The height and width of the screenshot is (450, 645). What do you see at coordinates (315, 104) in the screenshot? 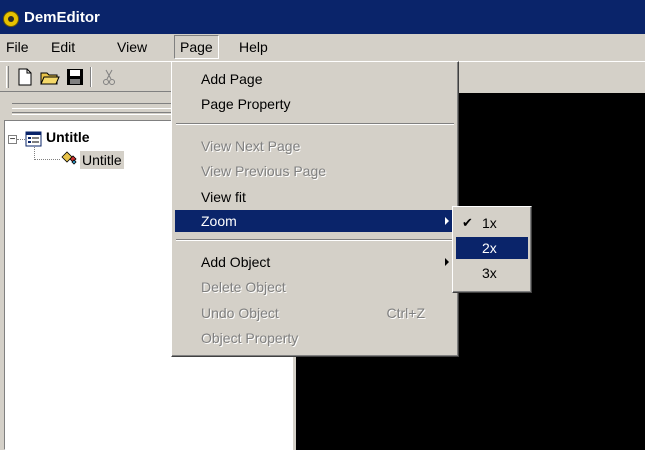
I see `menu-page-property: Page Property` at bounding box center [315, 104].